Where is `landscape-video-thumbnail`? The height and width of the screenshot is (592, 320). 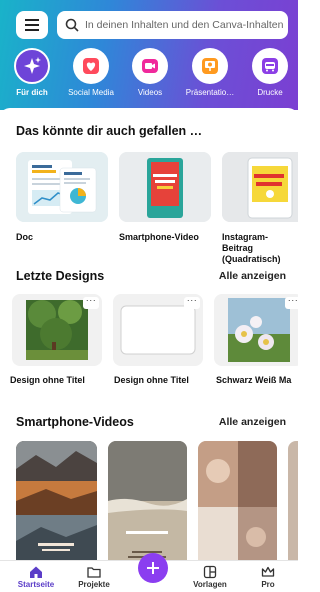 landscape-video-thumbnail is located at coordinates (56, 500).